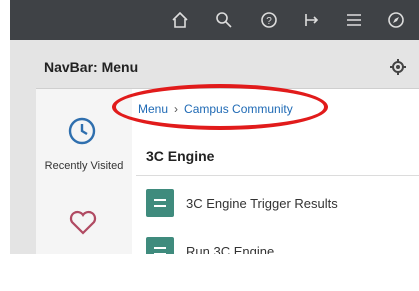 The height and width of the screenshot is (291, 419). Describe the element at coordinates (82, 131) in the screenshot. I see `clock-icon` at that location.